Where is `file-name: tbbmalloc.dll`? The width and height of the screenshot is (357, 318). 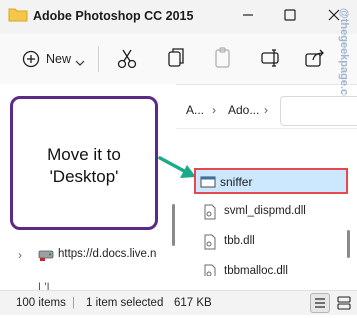
file-name: tbbmalloc.dll is located at coordinates (256, 270).